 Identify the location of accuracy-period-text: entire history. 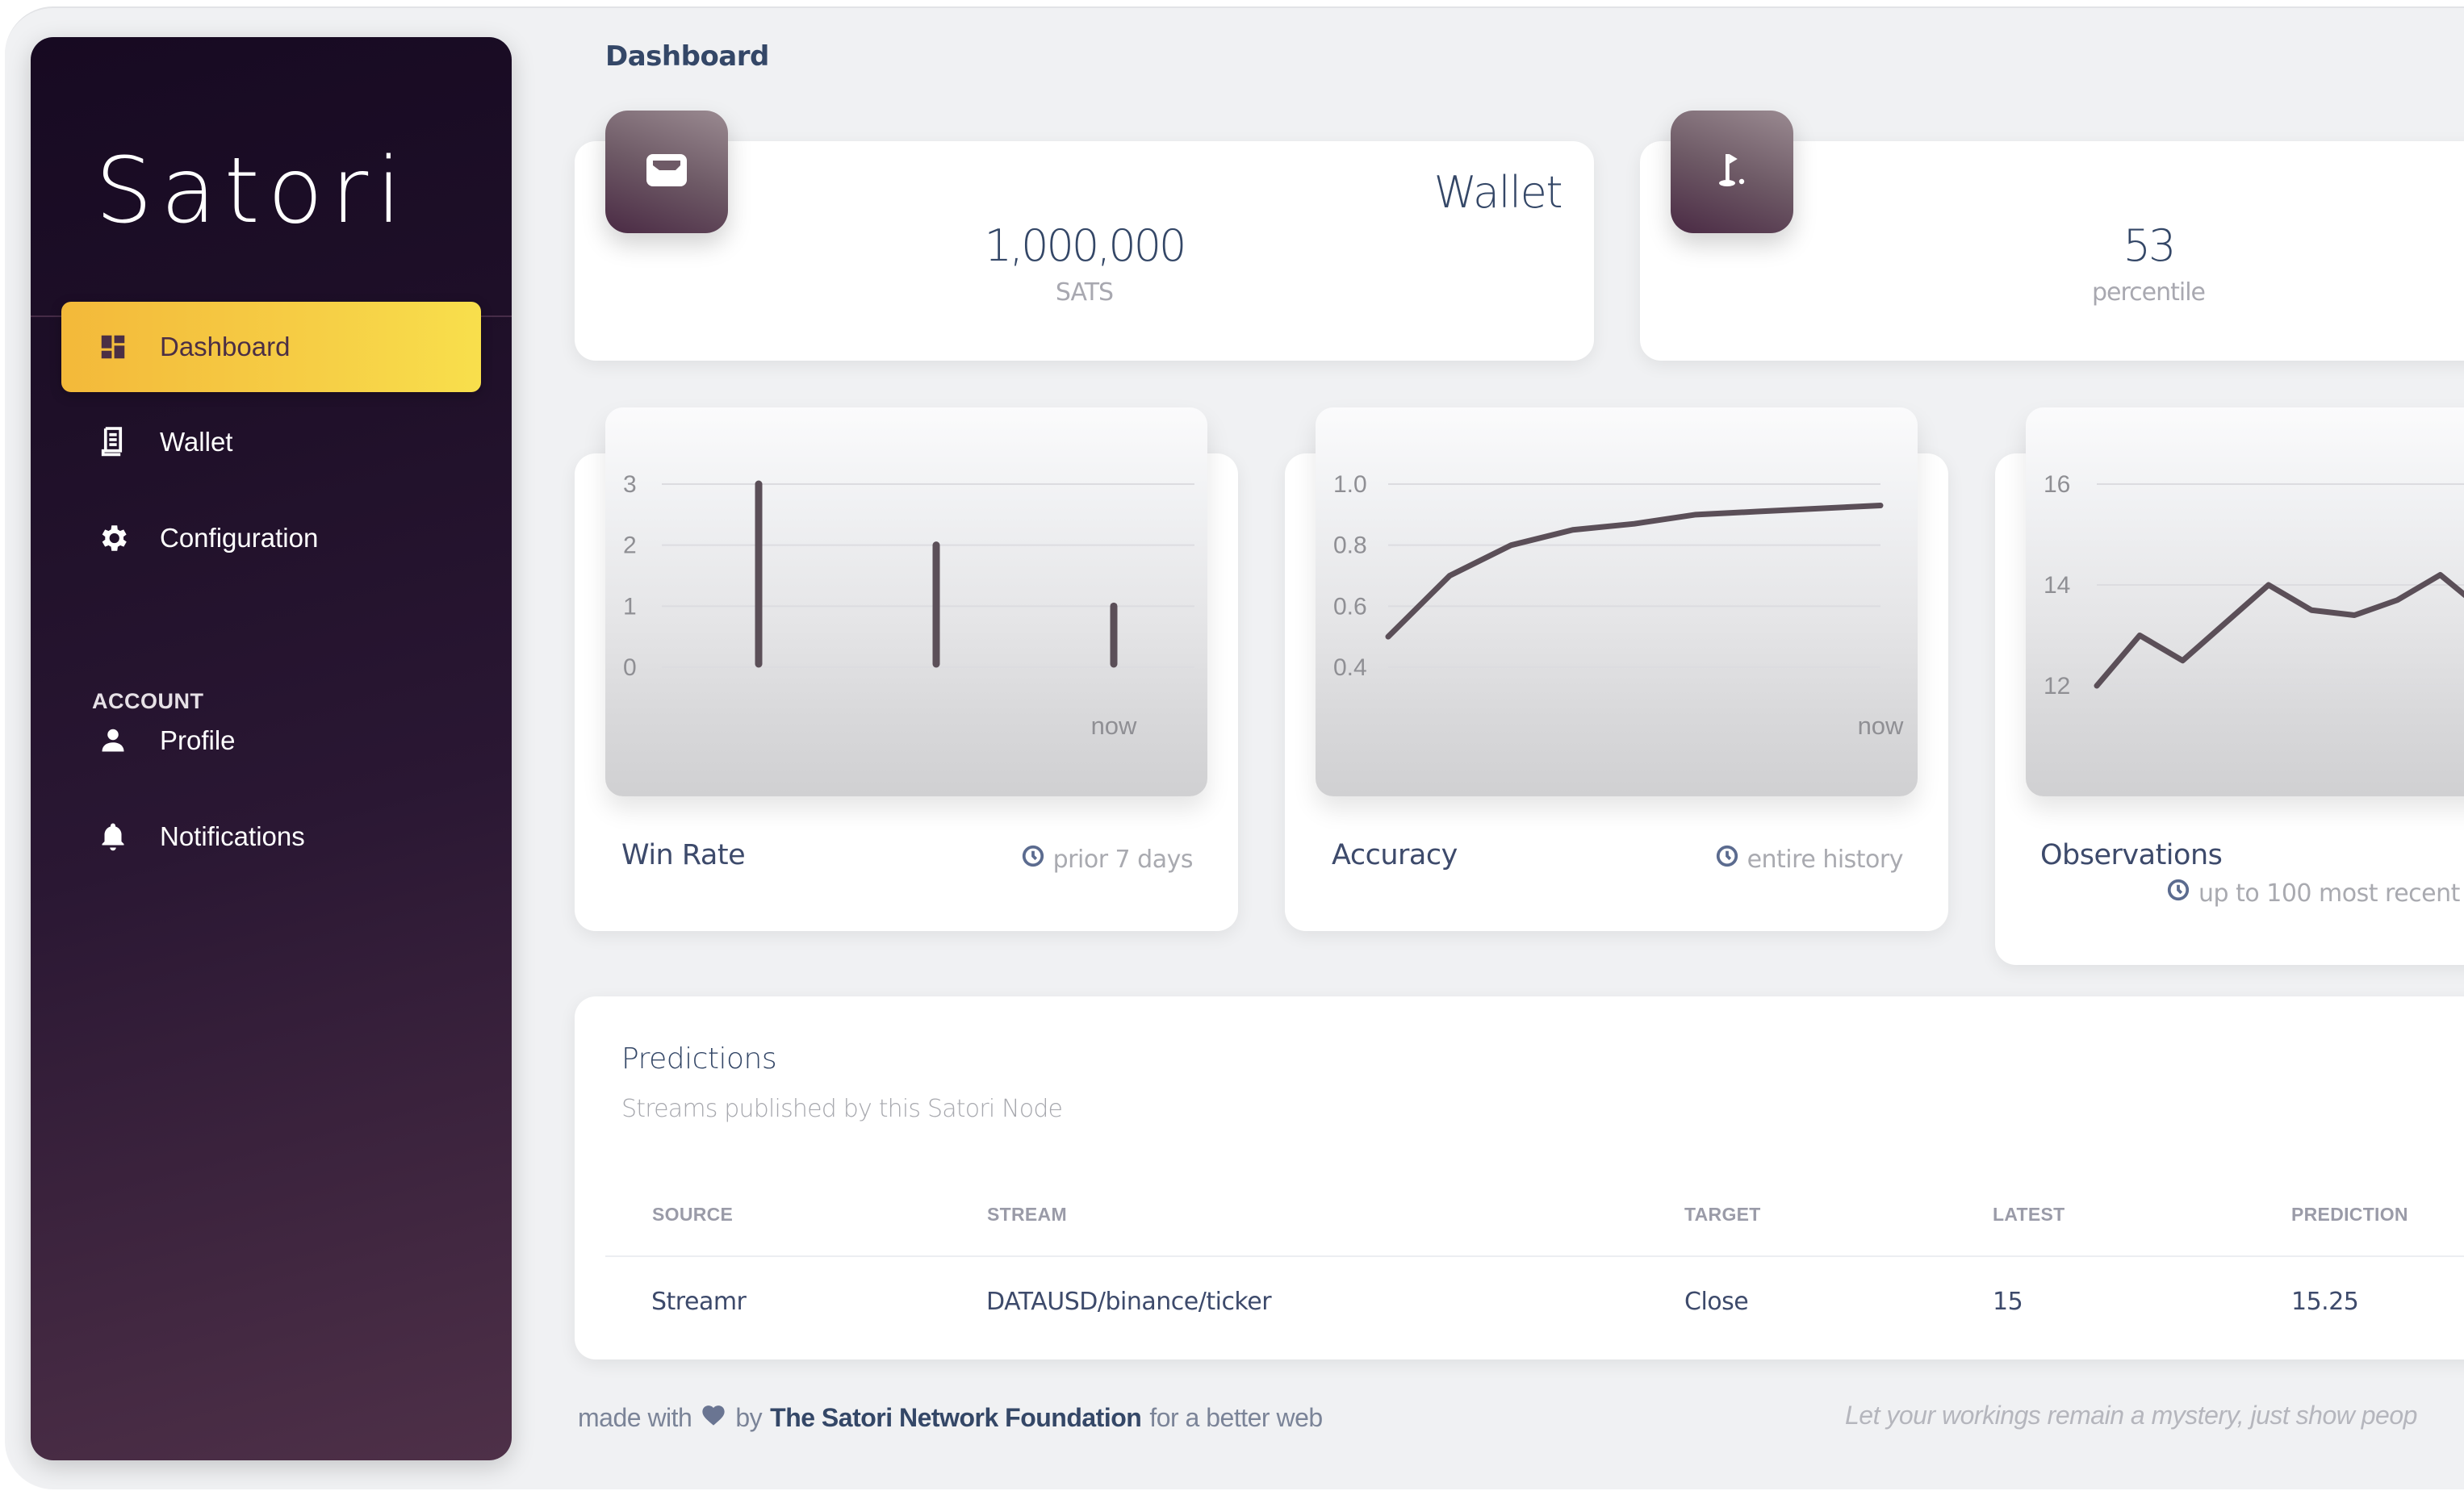
(1825, 859).